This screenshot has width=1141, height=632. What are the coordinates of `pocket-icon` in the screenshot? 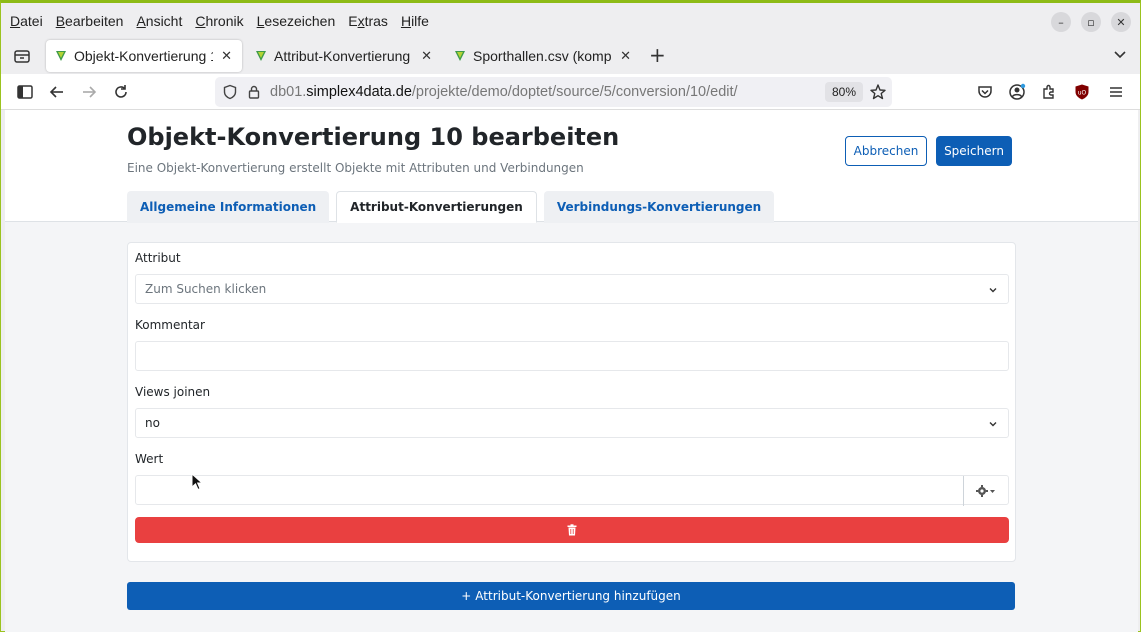 It's located at (985, 92).